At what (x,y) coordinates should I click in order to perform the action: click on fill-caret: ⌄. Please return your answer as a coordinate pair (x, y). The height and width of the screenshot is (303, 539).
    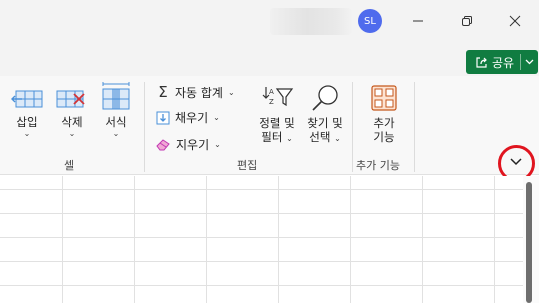
    Looking at the image, I should click on (216, 117).